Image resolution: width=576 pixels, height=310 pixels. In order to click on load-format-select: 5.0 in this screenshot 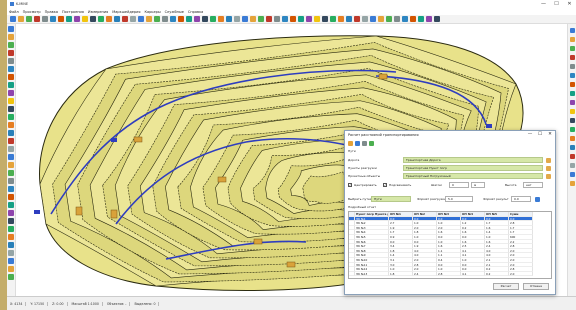, I will do `click(459, 199)`.